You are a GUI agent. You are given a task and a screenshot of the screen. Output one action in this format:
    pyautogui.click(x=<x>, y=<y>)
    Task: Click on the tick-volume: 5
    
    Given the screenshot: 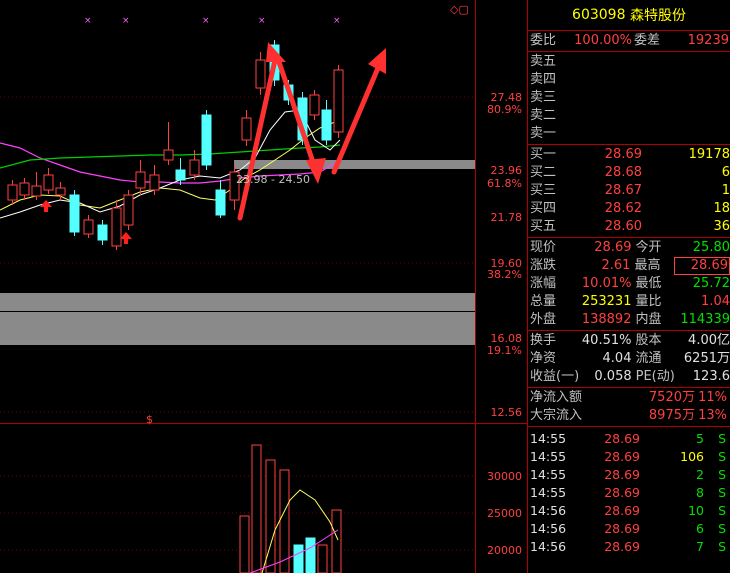 What is the action you would take?
    pyautogui.click(x=700, y=438)
    